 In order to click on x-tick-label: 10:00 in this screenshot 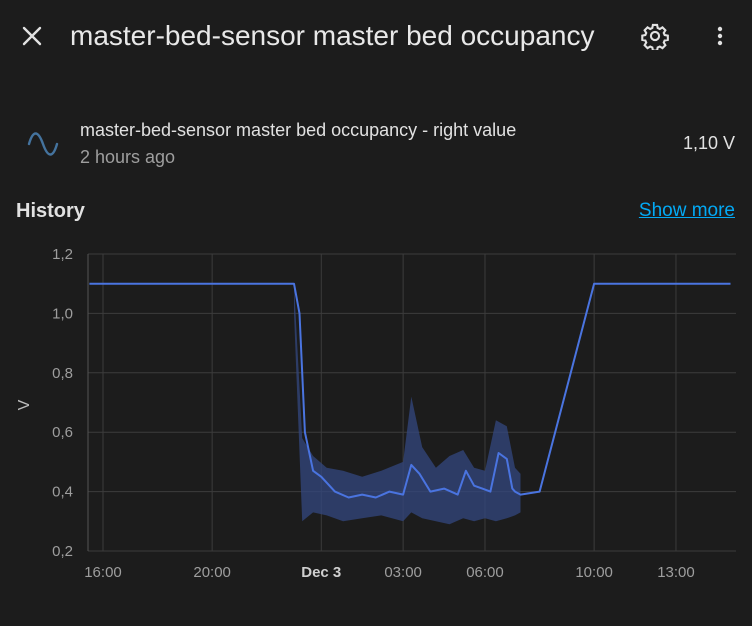, I will do `click(594, 572)`.